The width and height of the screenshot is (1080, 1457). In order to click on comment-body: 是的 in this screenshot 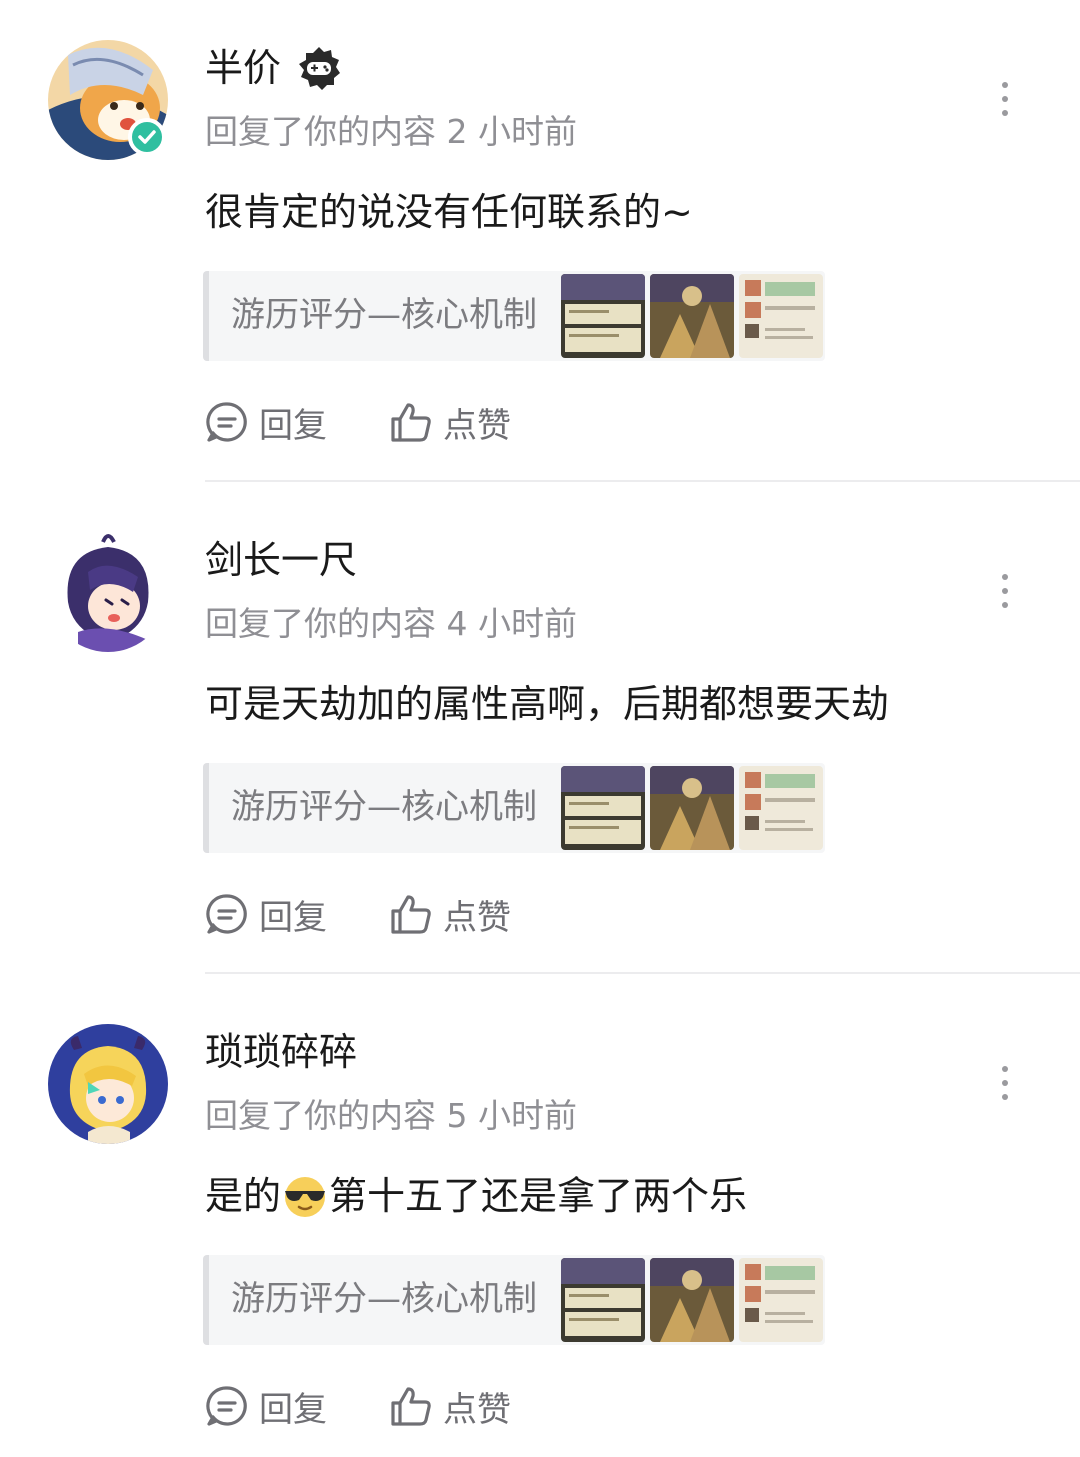, I will do `click(243, 1196)`.